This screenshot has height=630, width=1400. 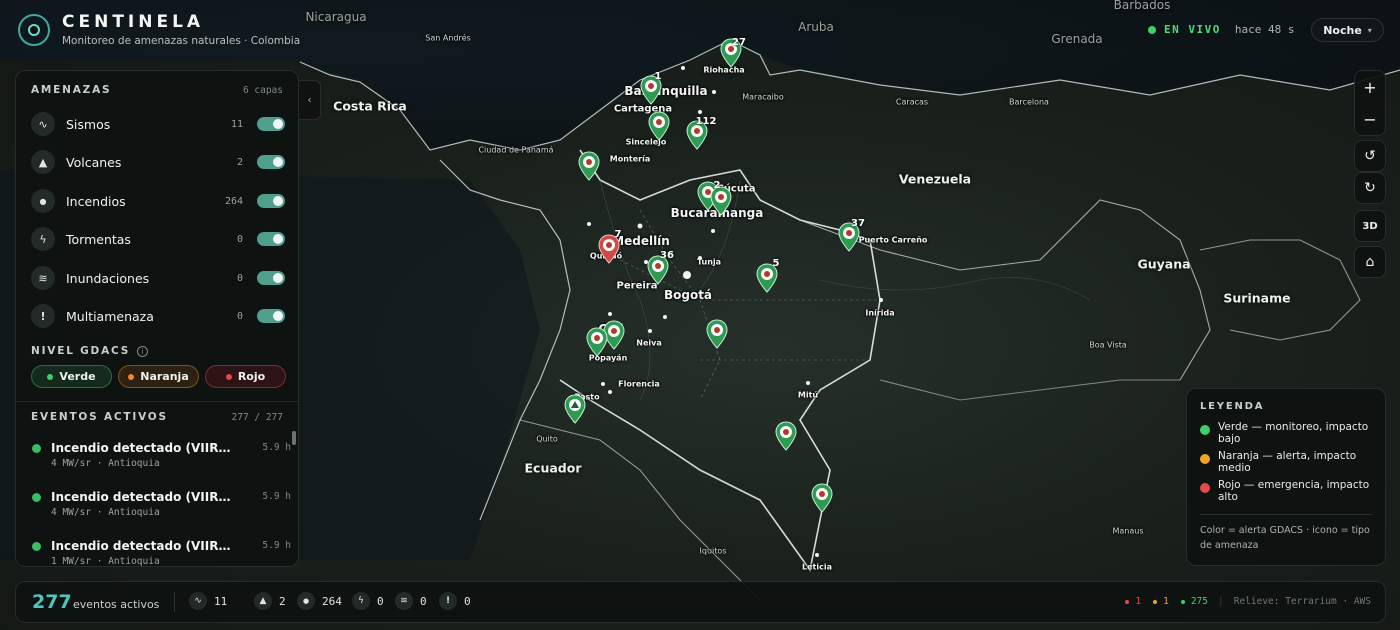 I want to click on earthquake-icon: ∿, so click(x=43, y=124).